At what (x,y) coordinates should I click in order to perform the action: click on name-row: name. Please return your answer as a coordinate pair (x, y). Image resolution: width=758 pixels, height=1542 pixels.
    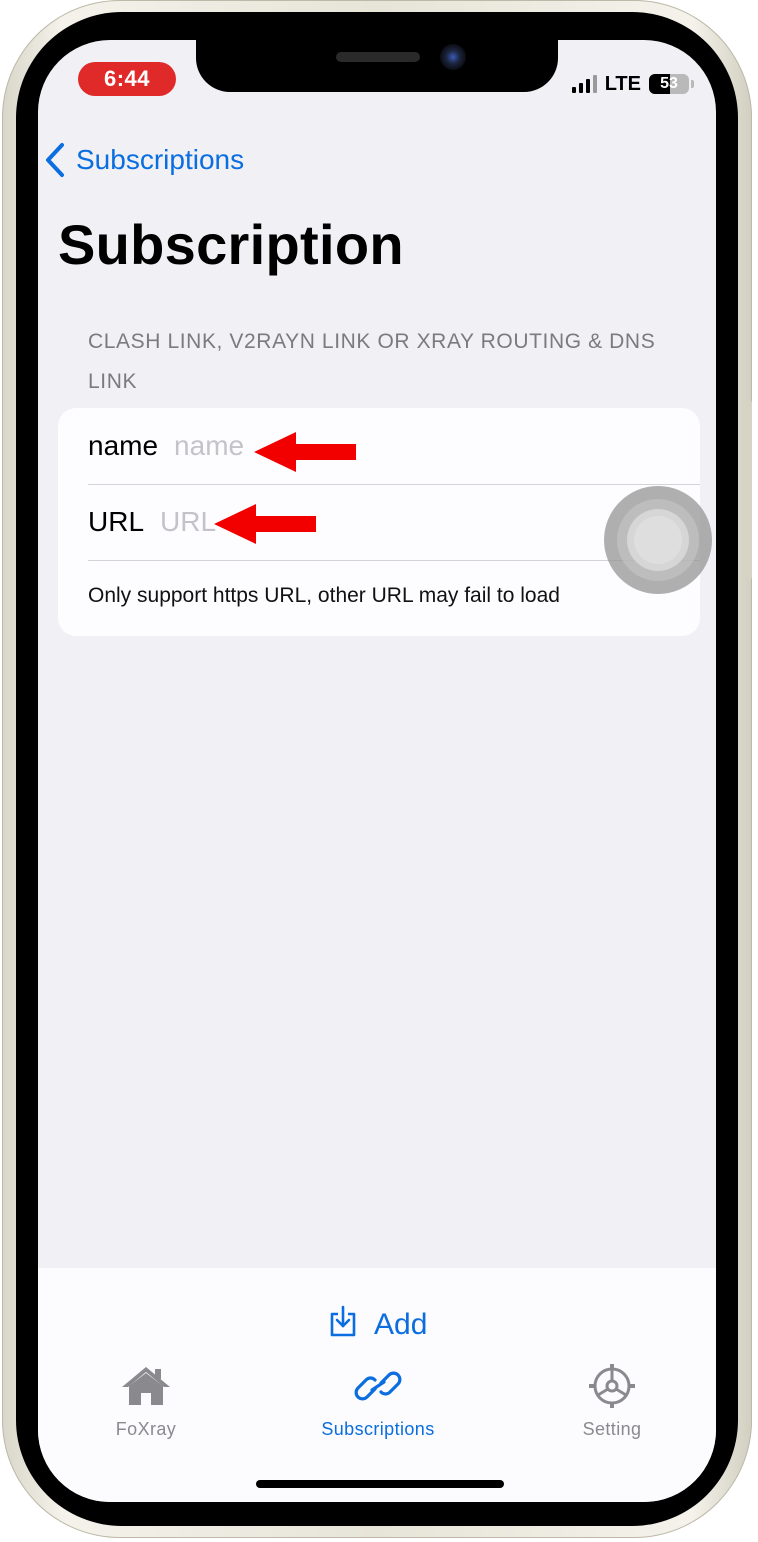
    Looking at the image, I should click on (394, 446).